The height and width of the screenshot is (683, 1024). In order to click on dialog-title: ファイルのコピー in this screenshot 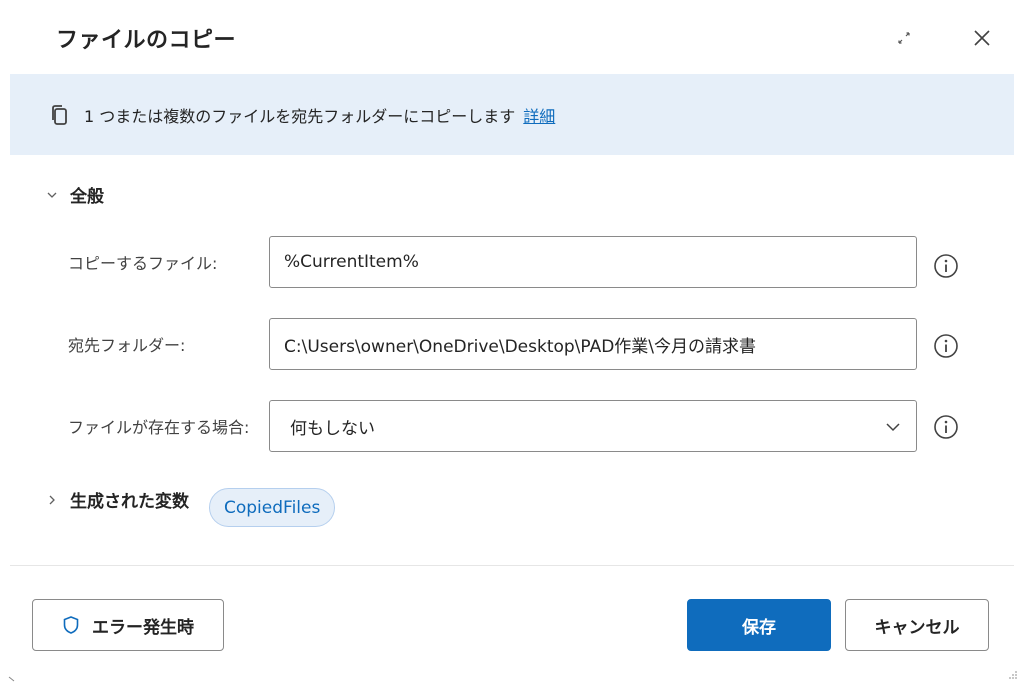, I will do `click(146, 40)`.